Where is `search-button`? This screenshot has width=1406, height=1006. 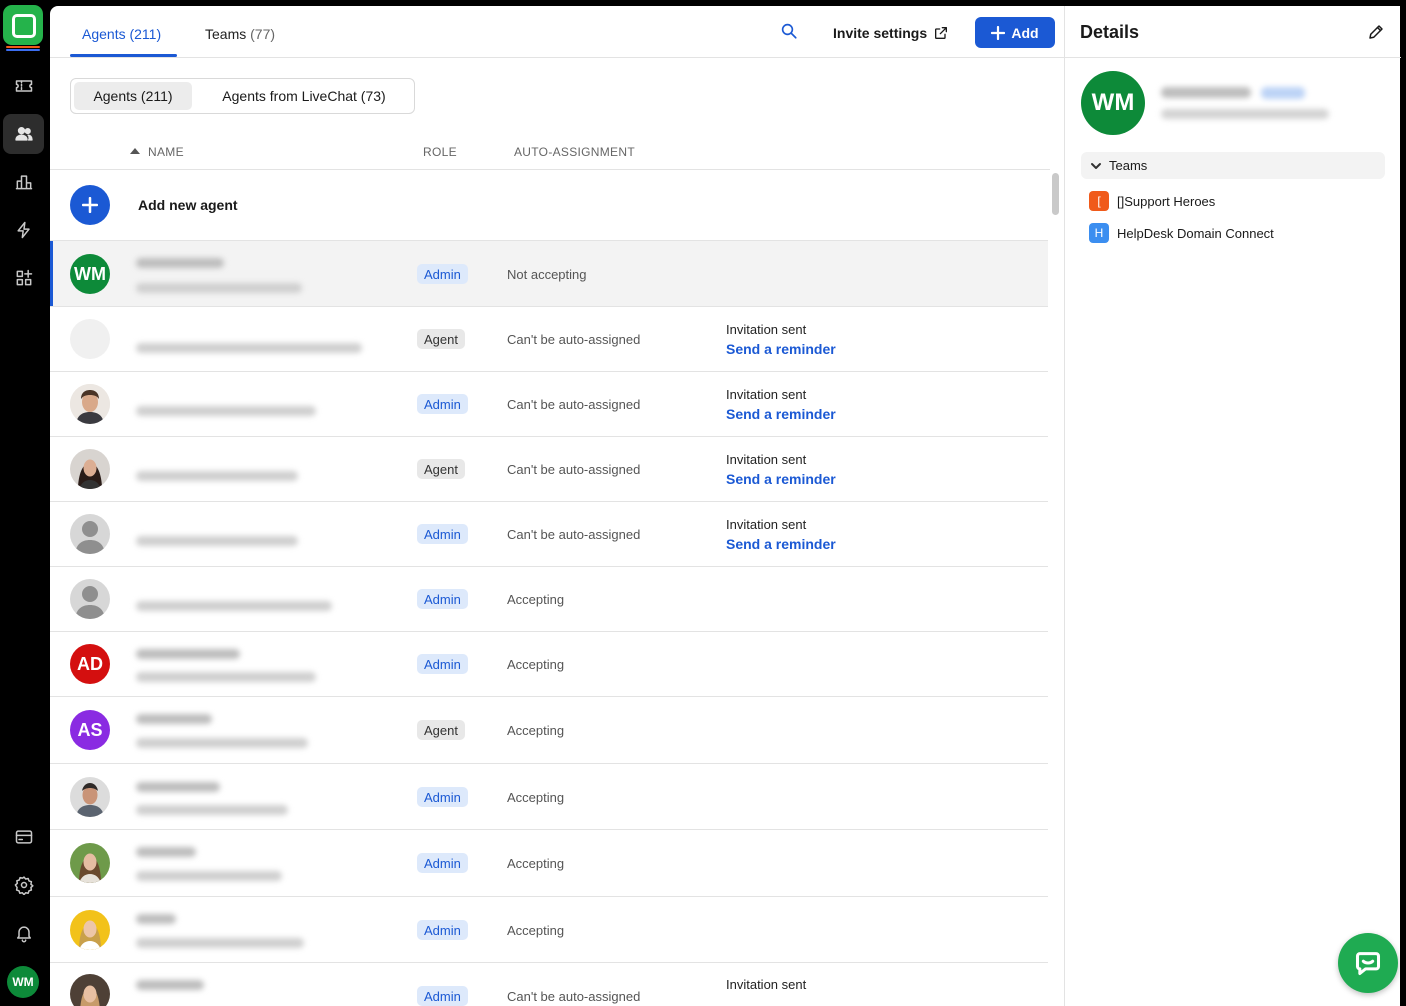
search-button is located at coordinates (791, 33).